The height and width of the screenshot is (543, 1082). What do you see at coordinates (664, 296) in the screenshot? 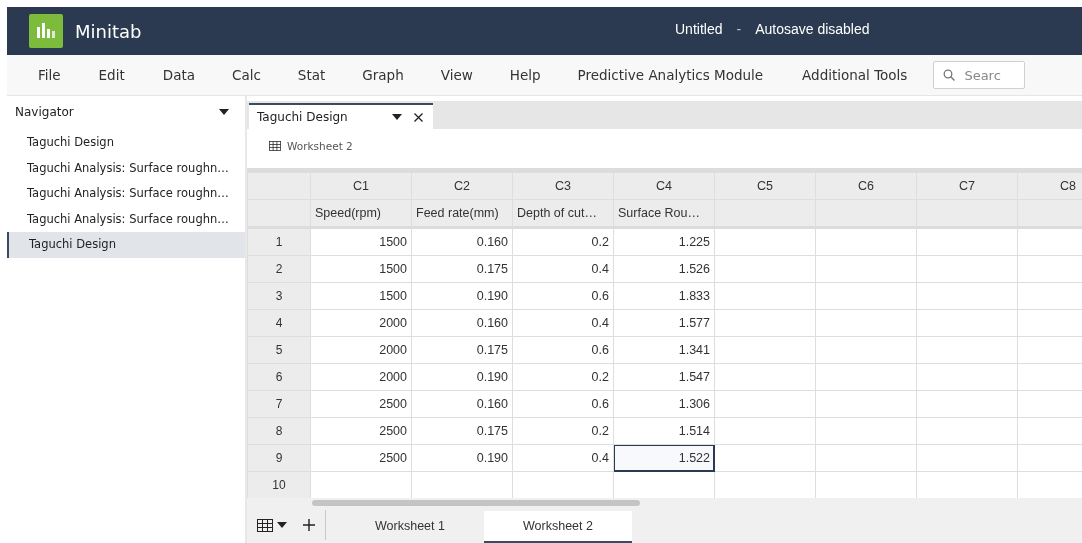
I see `table-cell: 1.833` at bounding box center [664, 296].